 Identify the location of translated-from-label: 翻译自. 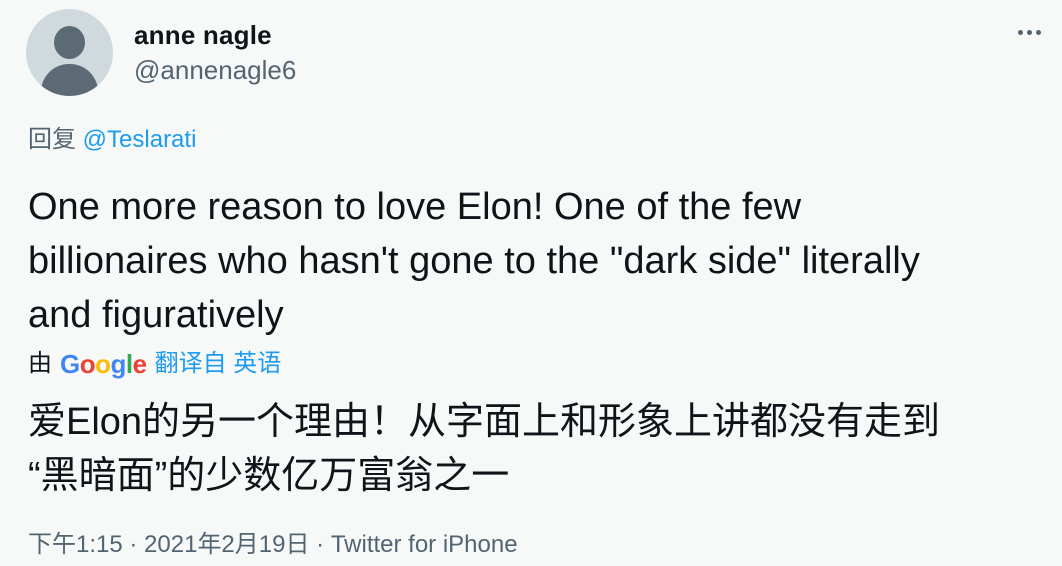
(190, 363).